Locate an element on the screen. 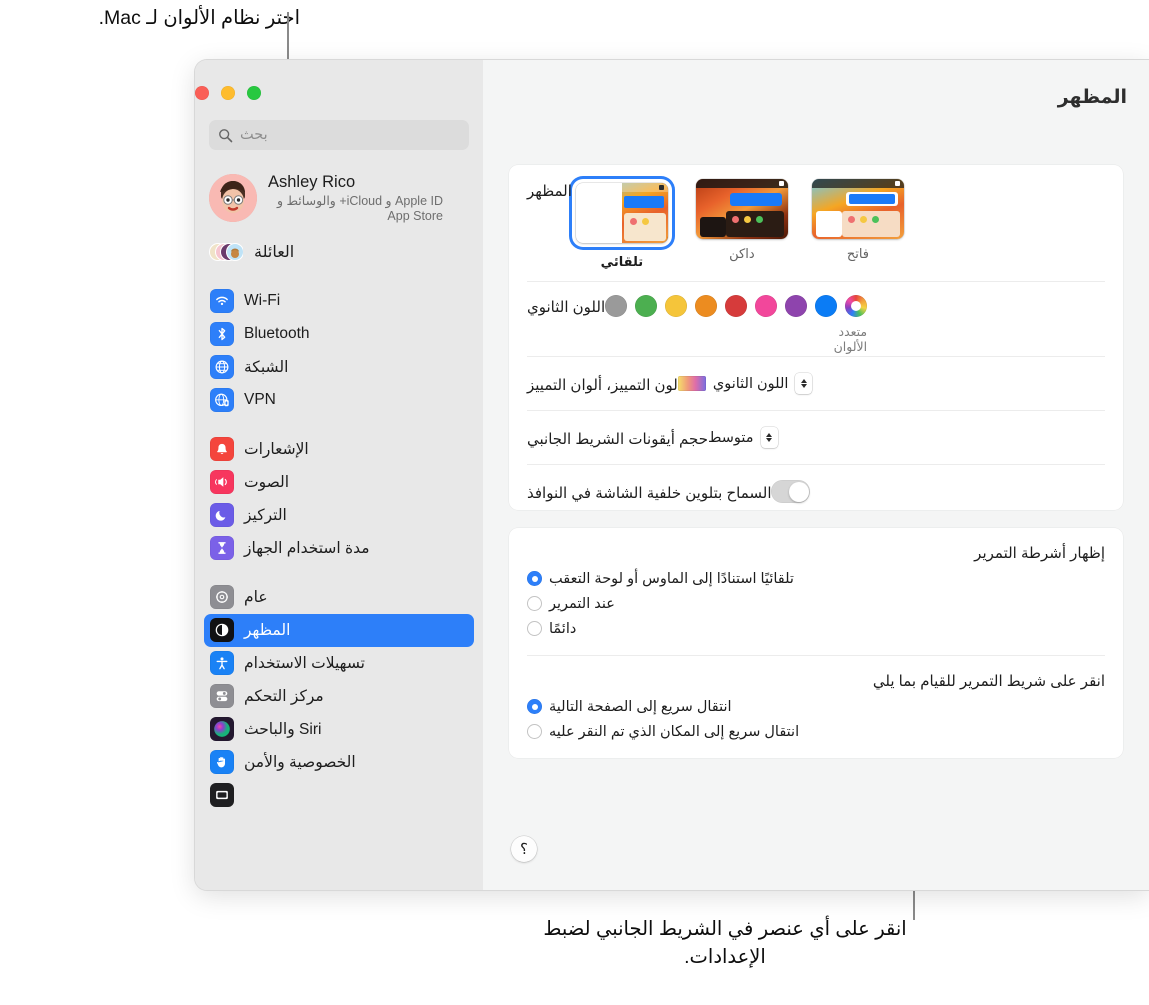 The image size is (1149, 1005). sidebar-item-appearance: المظهر is located at coordinates (339, 630).